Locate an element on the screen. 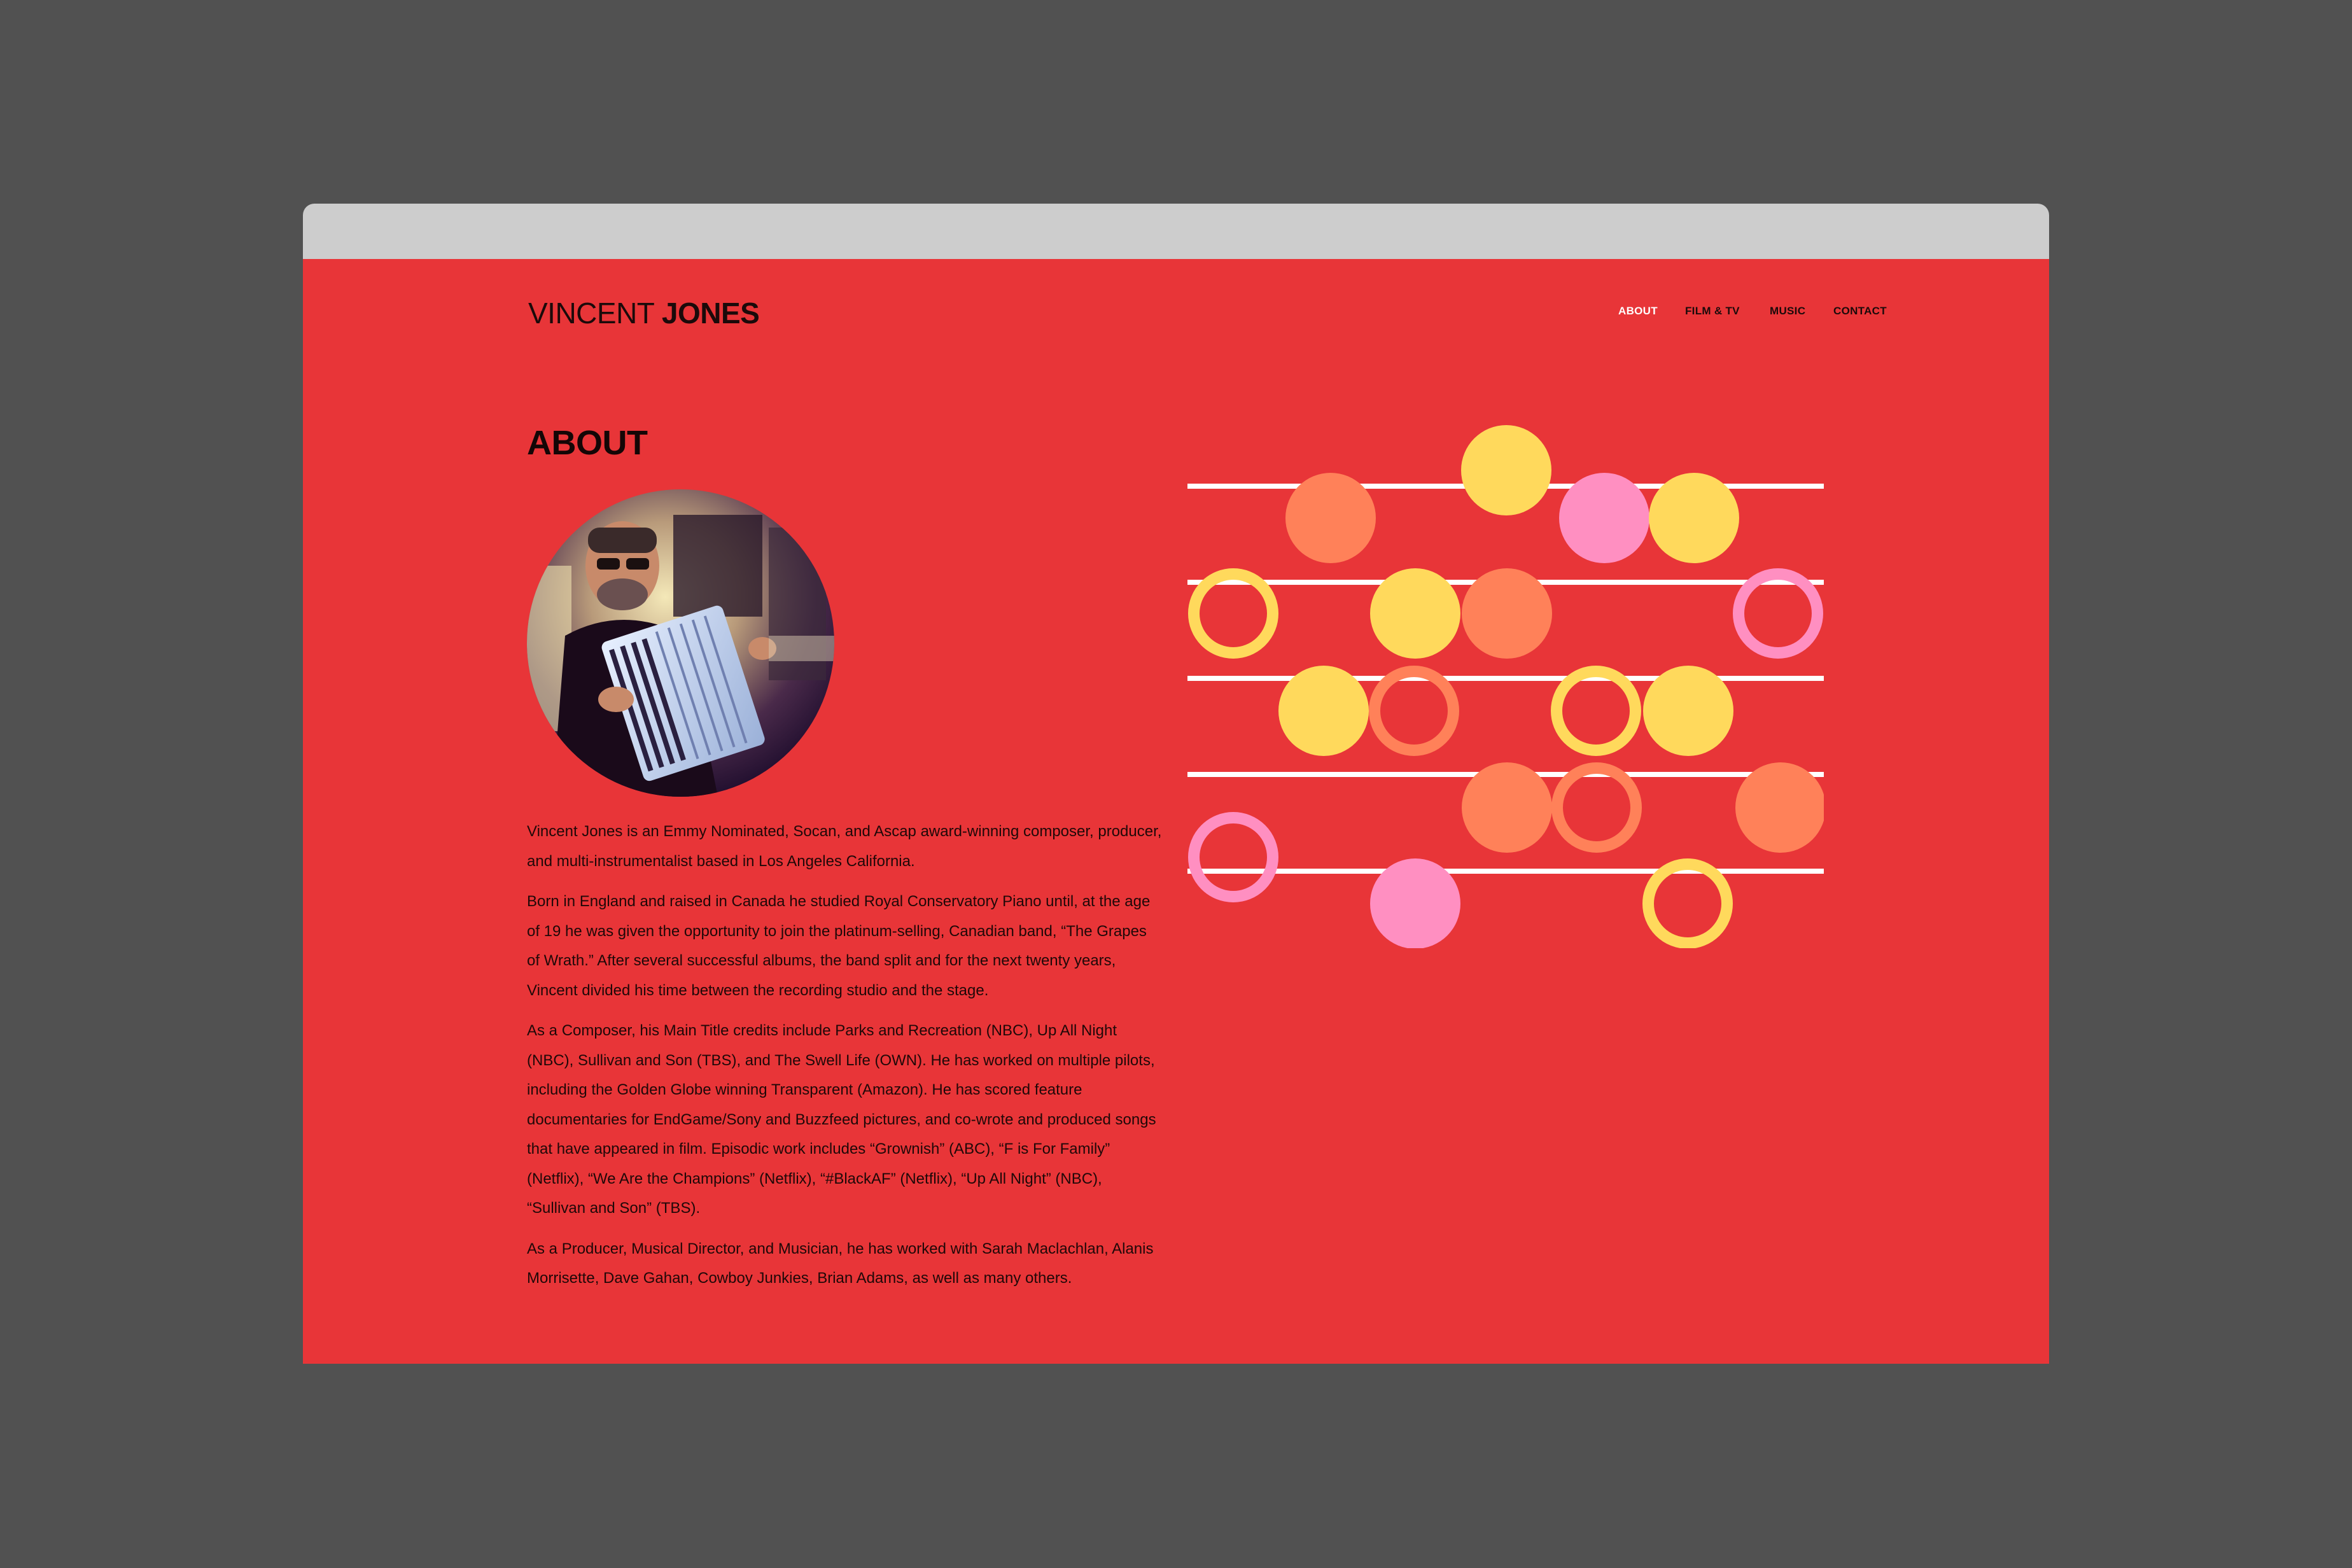 This screenshot has height=1568, width=2352. nav-music: MUSIC is located at coordinates (1787, 311).